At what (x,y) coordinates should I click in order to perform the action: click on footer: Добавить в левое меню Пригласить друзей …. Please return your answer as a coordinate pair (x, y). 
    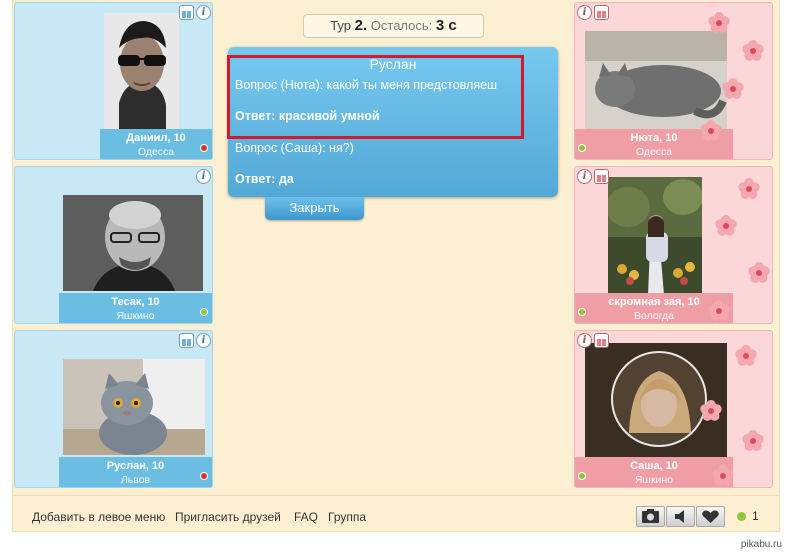
    Looking at the image, I should click on (396, 514).